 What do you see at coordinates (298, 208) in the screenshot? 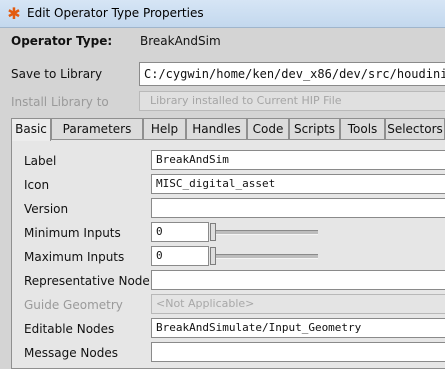
I see `version-field` at bounding box center [298, 208].